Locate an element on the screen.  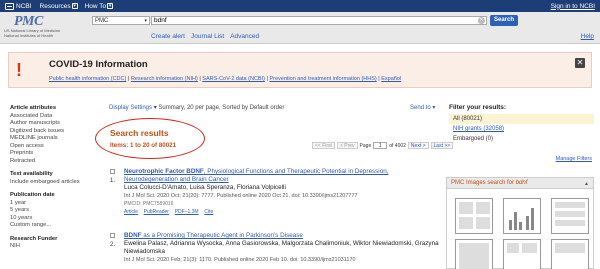
resources-menu: Resources ▾ is located at coordinates (59, 6).